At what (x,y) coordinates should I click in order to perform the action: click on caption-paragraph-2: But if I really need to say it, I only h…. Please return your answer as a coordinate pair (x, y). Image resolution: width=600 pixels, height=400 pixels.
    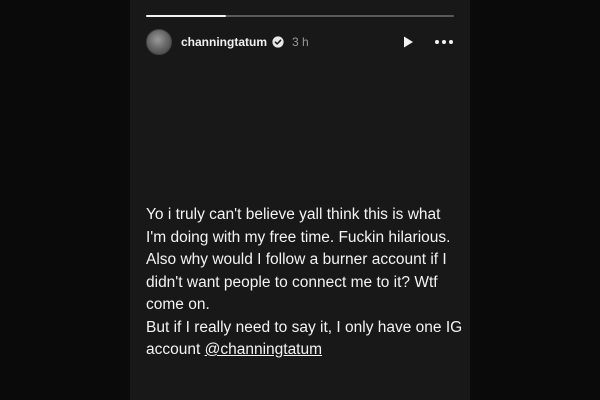
    Looking at the image, I should click on (305, 339).